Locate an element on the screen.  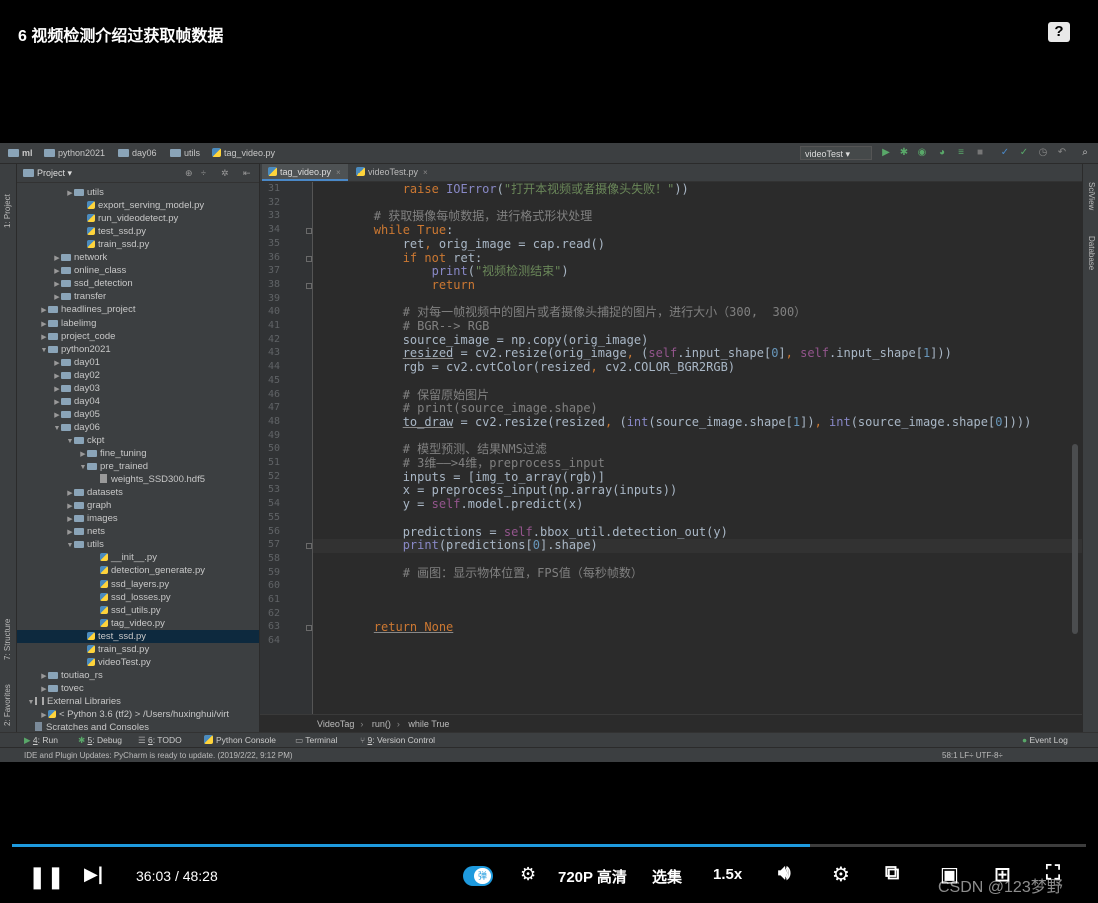
version-control-tool-button: ⑂ 9: Version Control is located at coordinates (397, 740).